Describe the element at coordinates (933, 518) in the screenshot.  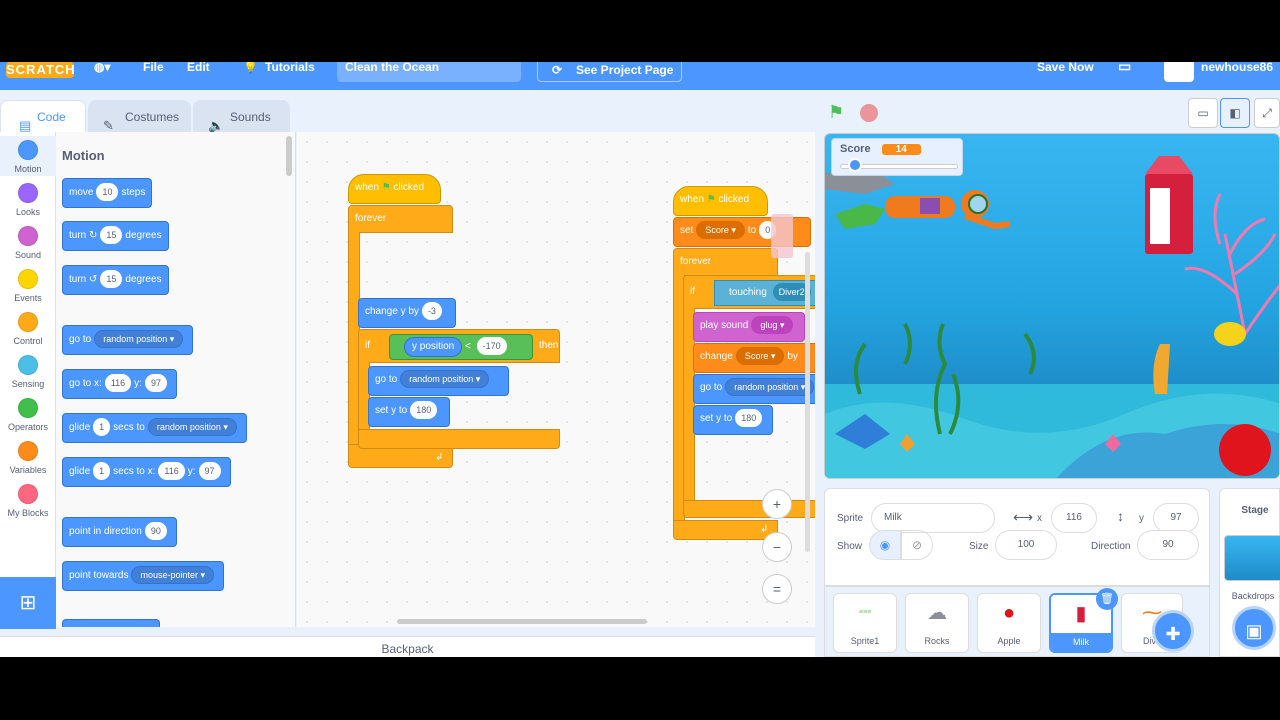
I see `sprite-name-input: Milk` at that location.